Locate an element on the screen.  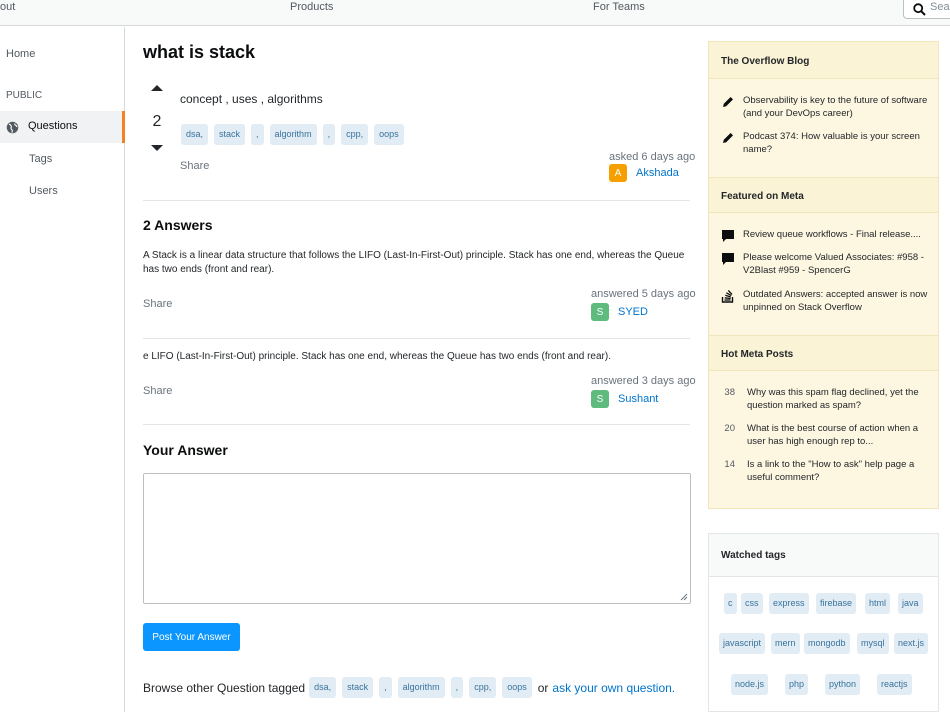
answer-user: S Sushant is located at coordinates (624, 399).